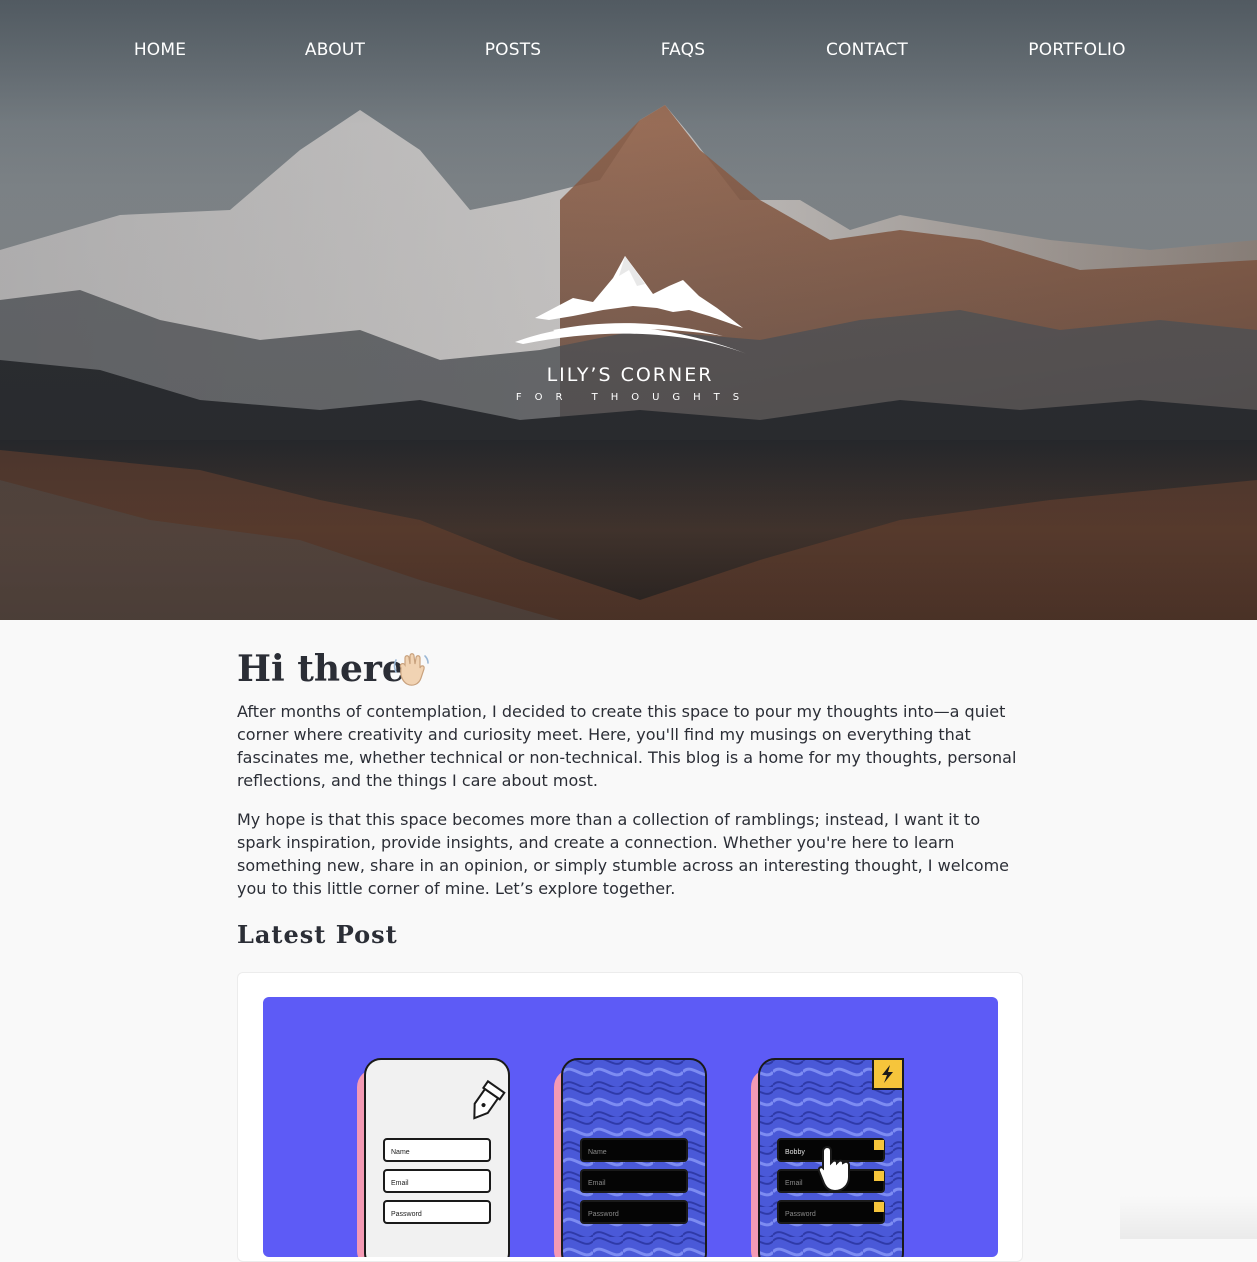 This screenshot has width=1257, height=1262. What do you see at coordinates (411, 669) in the screenshot?
I see `waving-hand-icon` at bounding box center [411, 669].